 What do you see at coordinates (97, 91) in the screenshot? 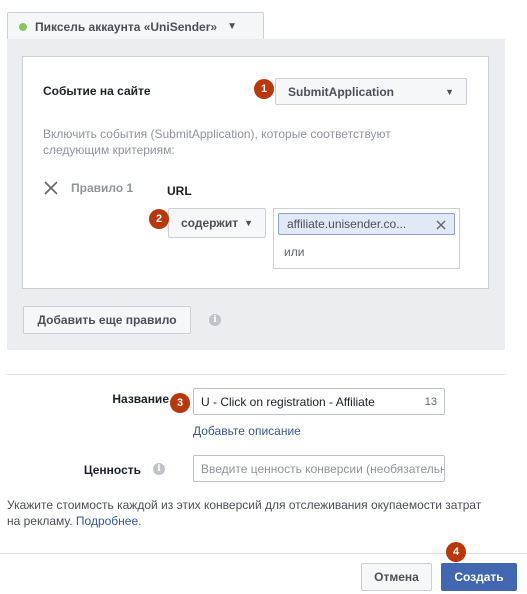
I see `event-label: Событие на сайте` at bounding box center [97, 91].